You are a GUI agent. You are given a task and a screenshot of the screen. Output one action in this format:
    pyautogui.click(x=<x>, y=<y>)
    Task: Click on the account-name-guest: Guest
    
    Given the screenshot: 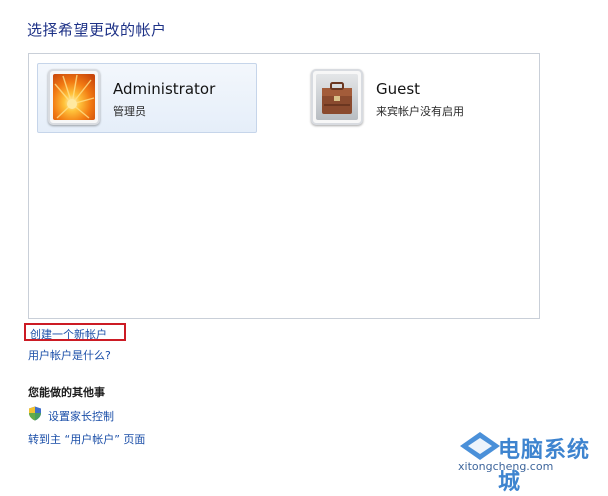 What is the action you would take?
    pyautogui.click(x=398, y=89)
    